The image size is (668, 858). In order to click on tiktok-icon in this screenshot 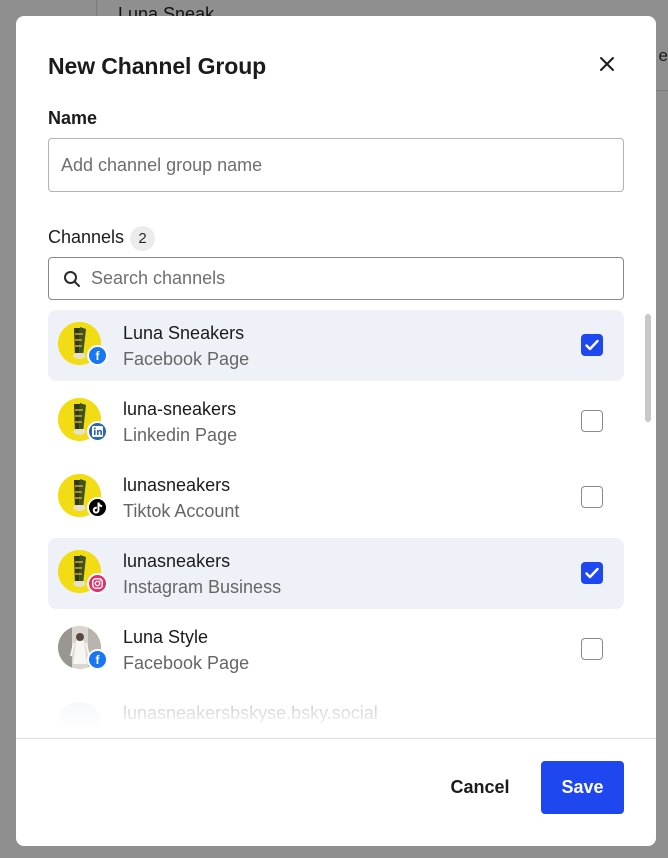, I will do `click(97, 507)`.